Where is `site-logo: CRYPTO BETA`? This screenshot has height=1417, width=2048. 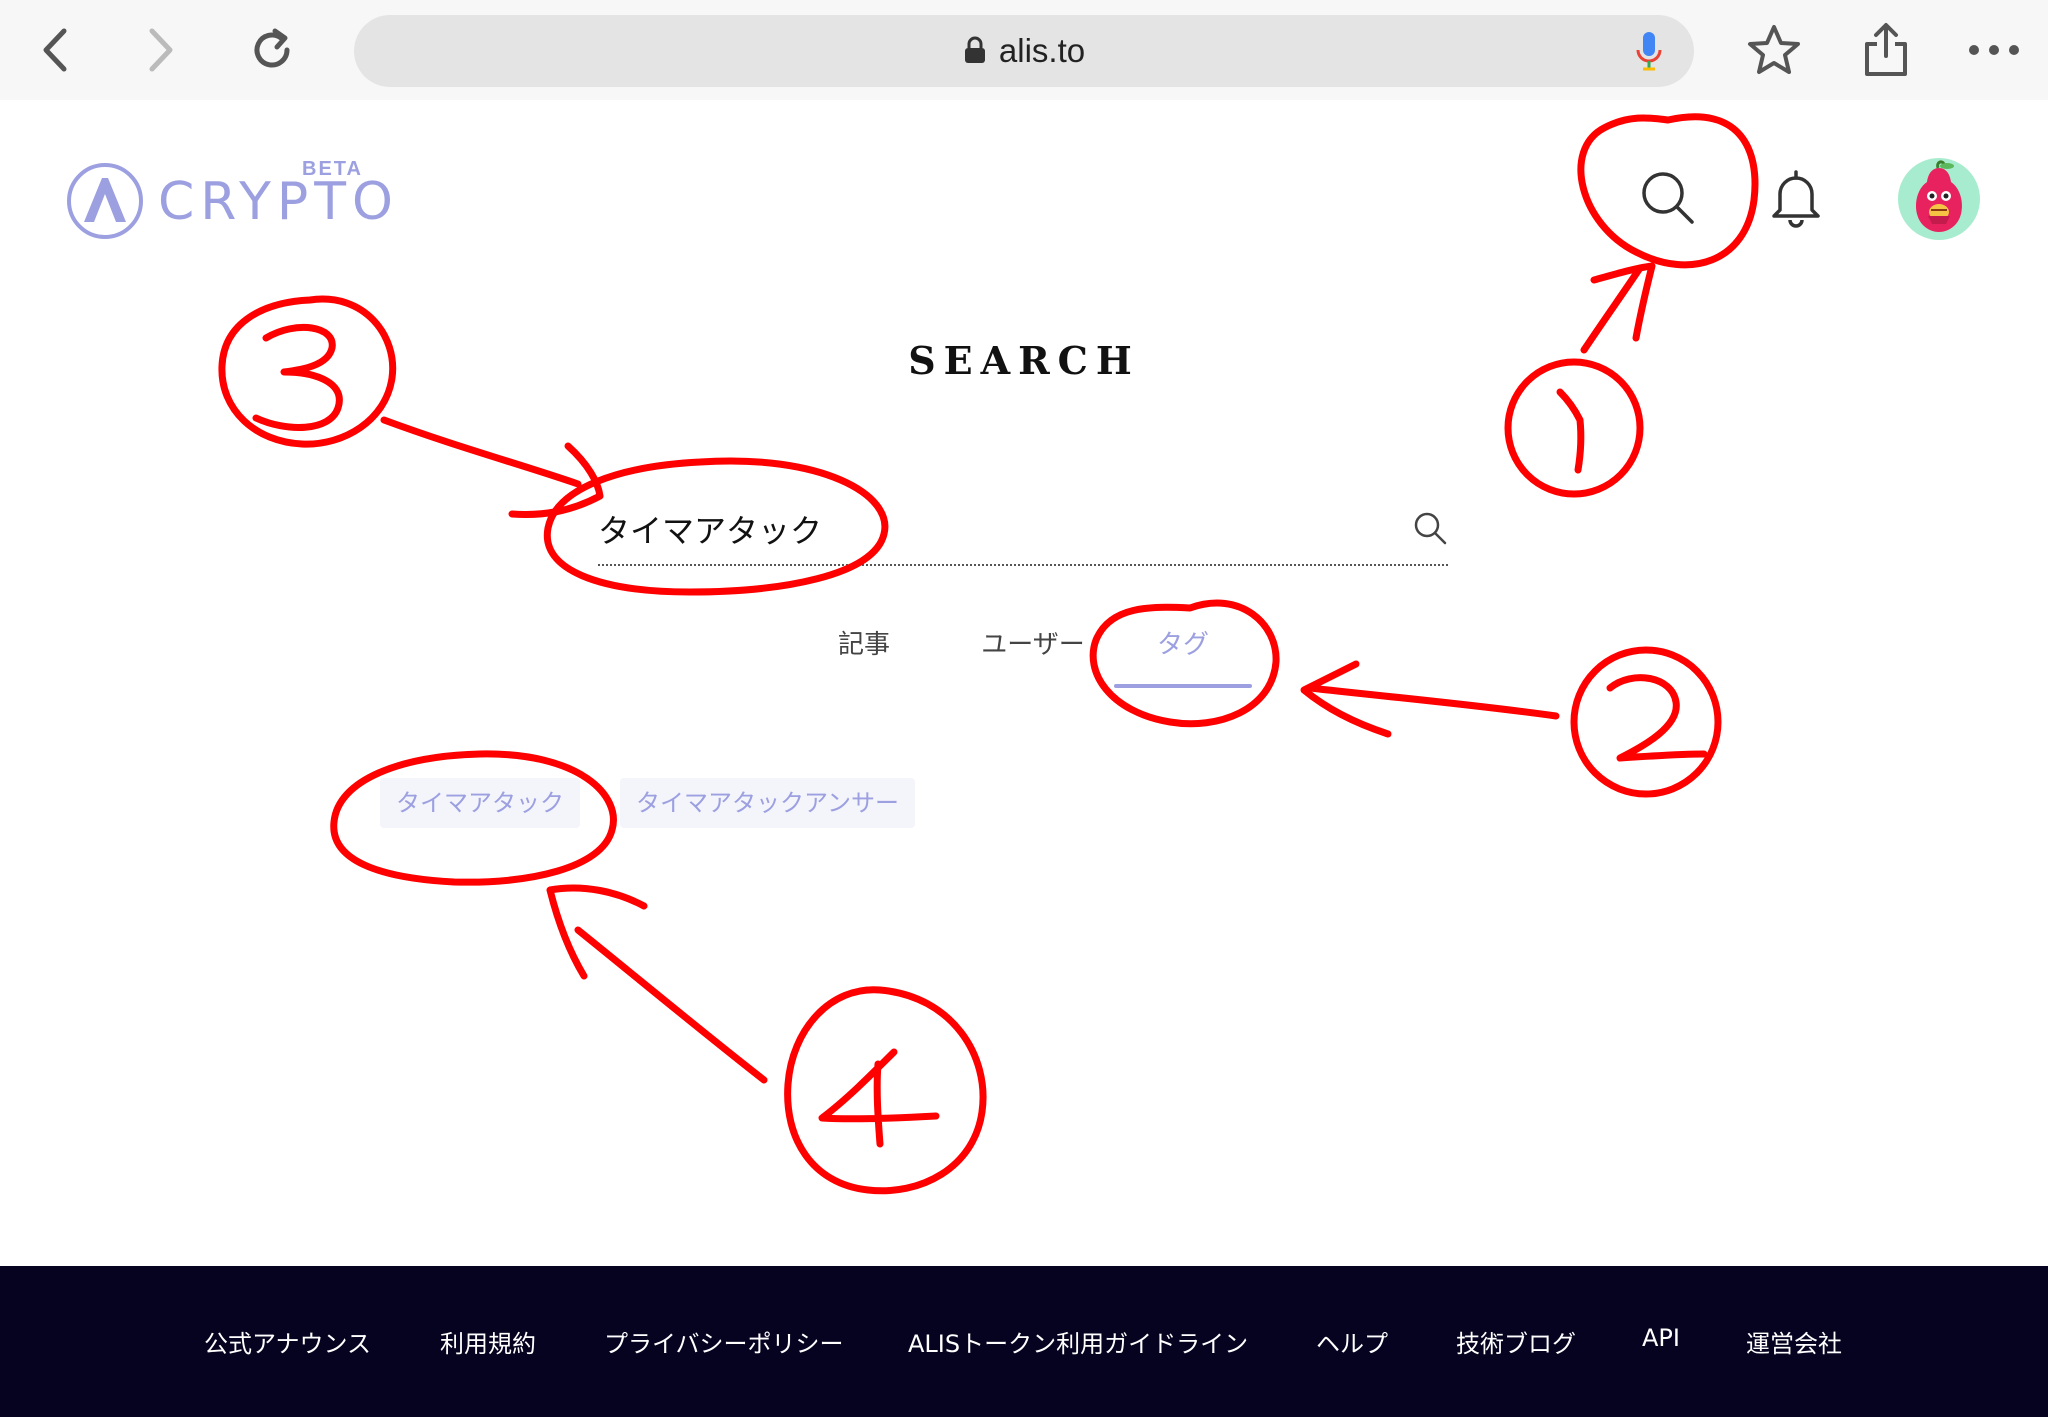 site-logo: CRYPTO BETA is located at coordinates (236, 203).